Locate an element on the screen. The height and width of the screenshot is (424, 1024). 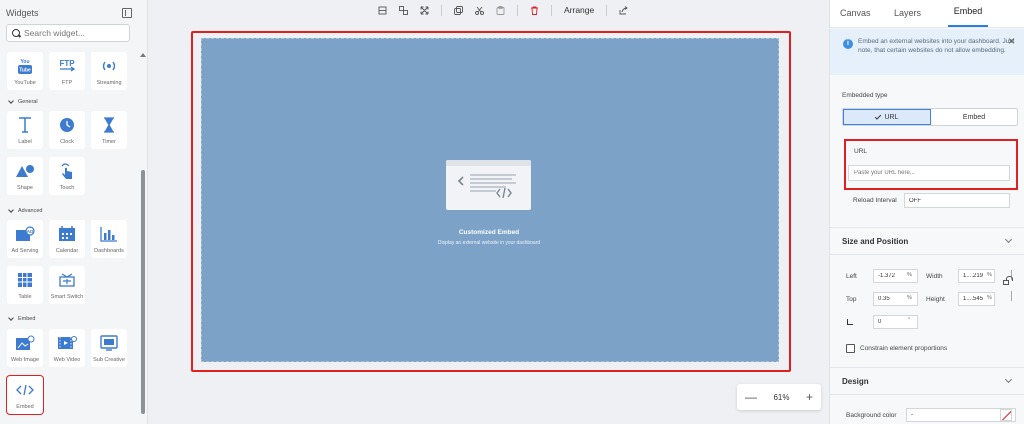
widget-label: Calendar is located at coordinates (67, 251).